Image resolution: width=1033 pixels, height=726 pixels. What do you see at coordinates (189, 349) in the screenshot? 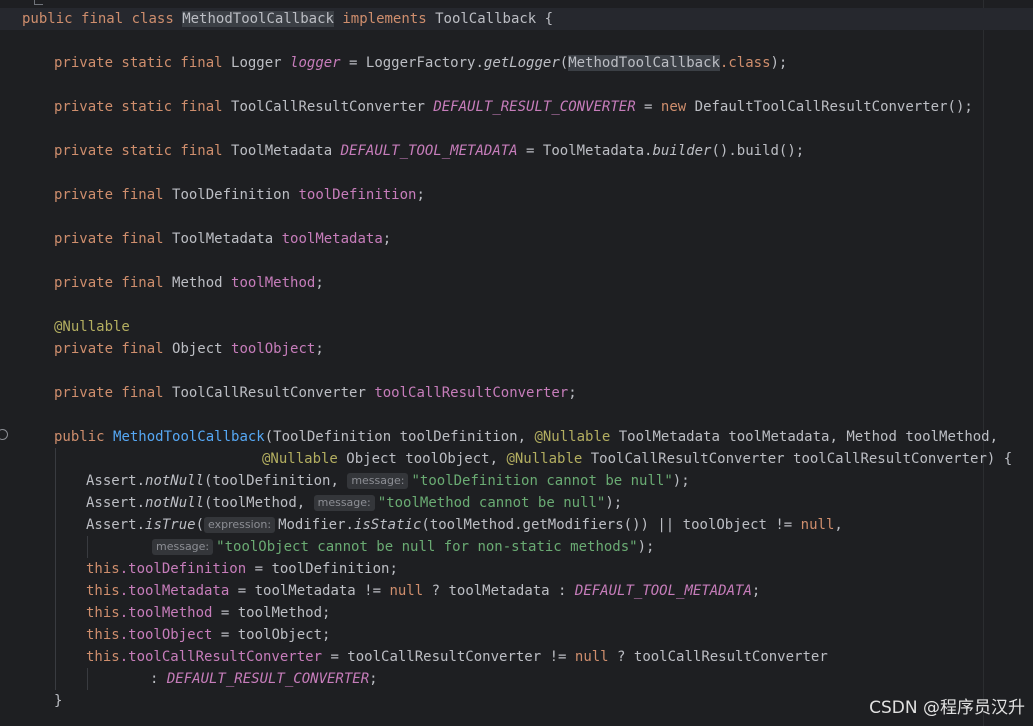
I see `code-line-field-tool-object: private final Object toolObject;` at bounding box center [189, 349].